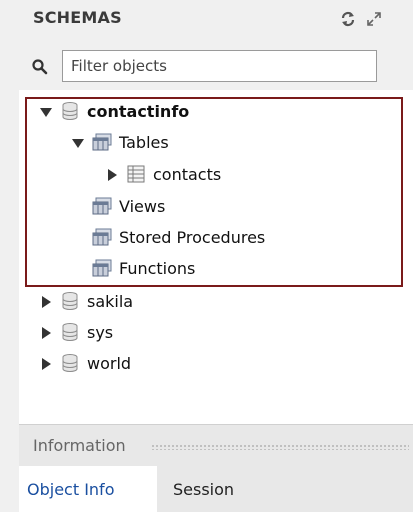 The image size is (413, 512). What do you see at coordinates (136, 174) in the screenshot?
I see `table-icon` at bounding box center [136, 174].